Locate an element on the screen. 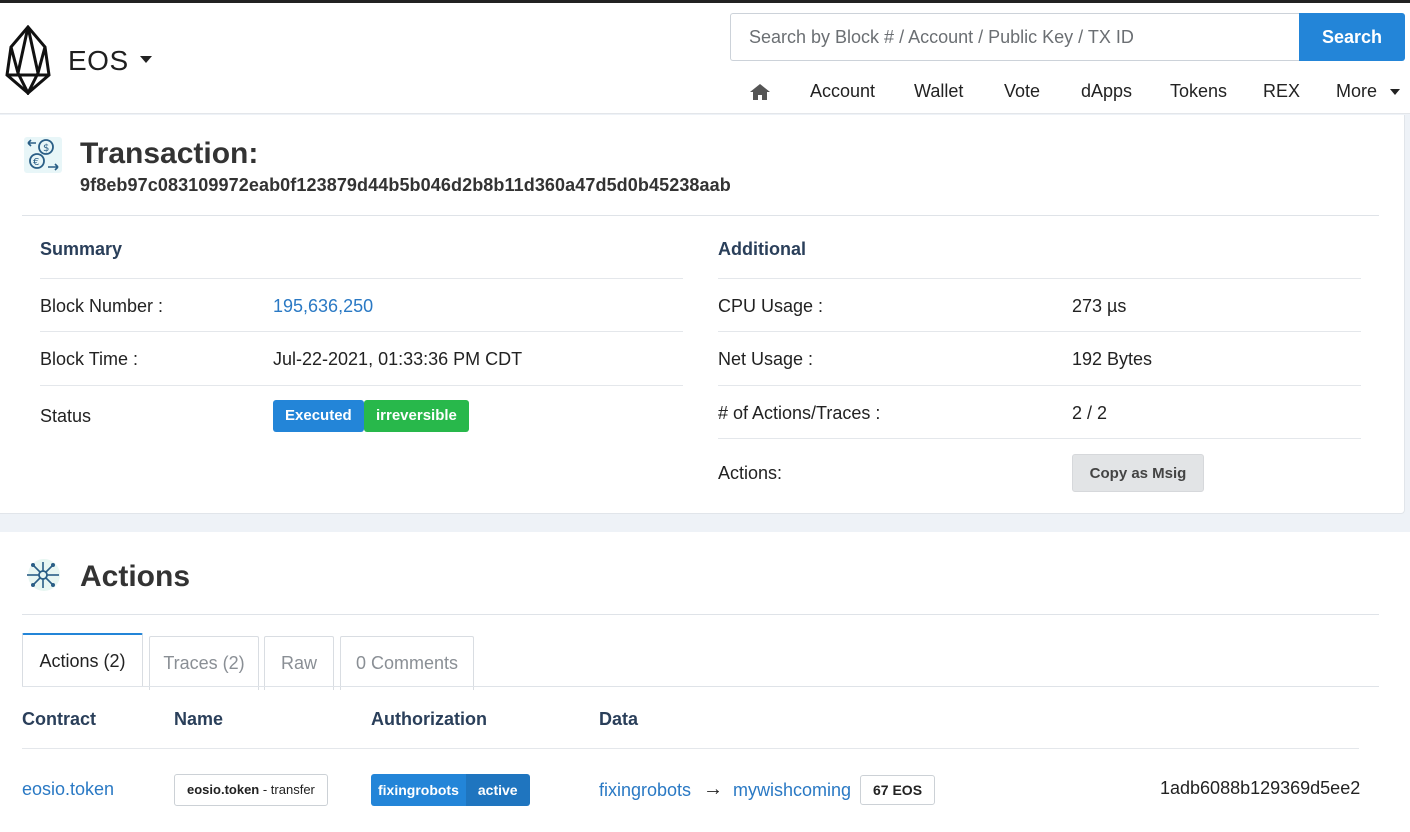 The height and width of the screenshot is (832, 1410). network-selector: EOS is located at coordinates (98, 61).